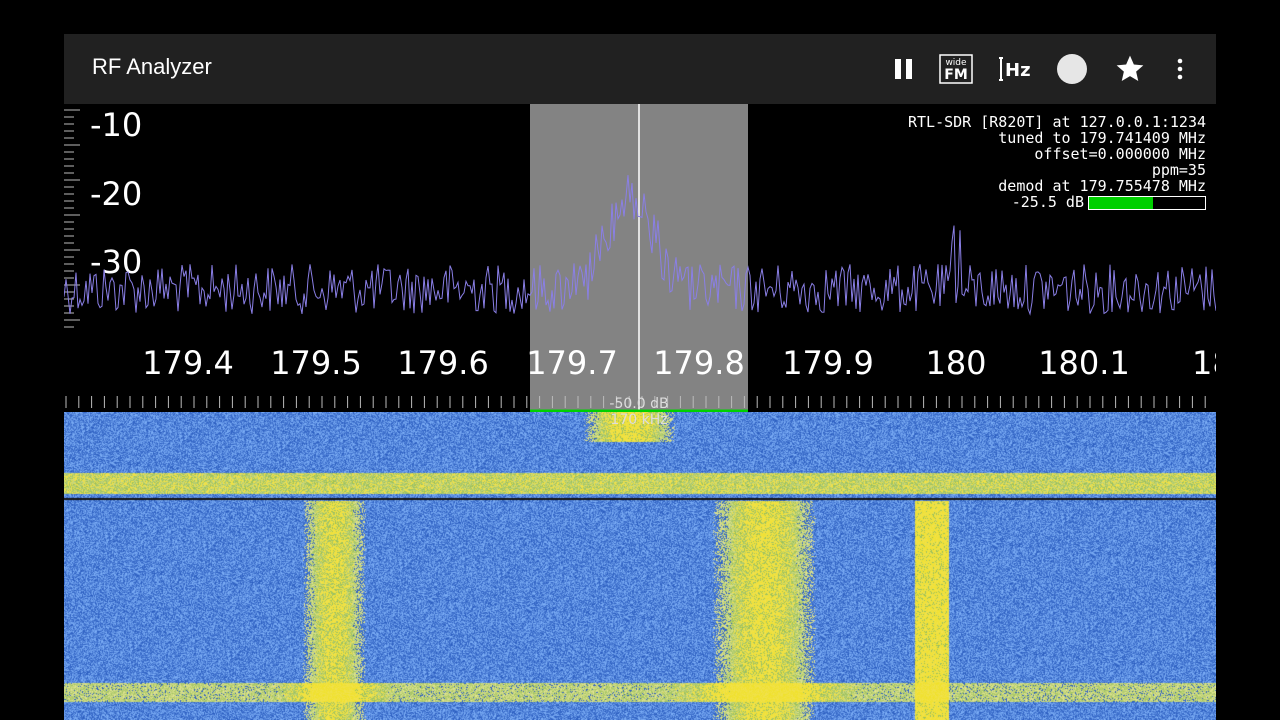 This screenshot has height=720, width=1280. I want to click on tune-to-frequency-button: Hz, so click(1014, 69).